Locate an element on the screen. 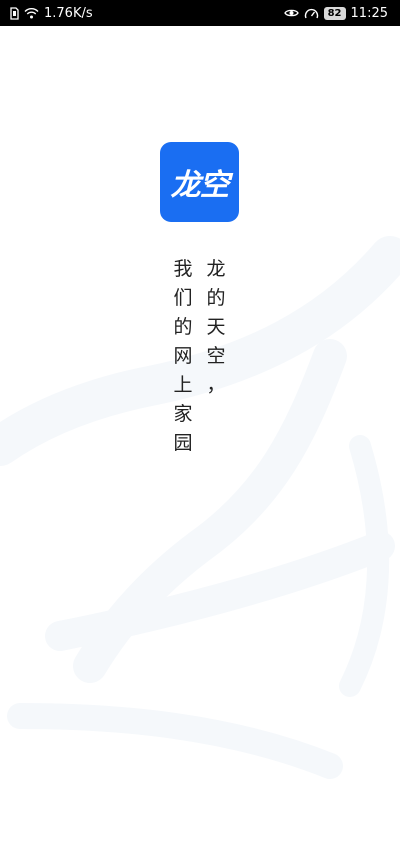  slogan-char: 天 is located at coordinates (216, 327).